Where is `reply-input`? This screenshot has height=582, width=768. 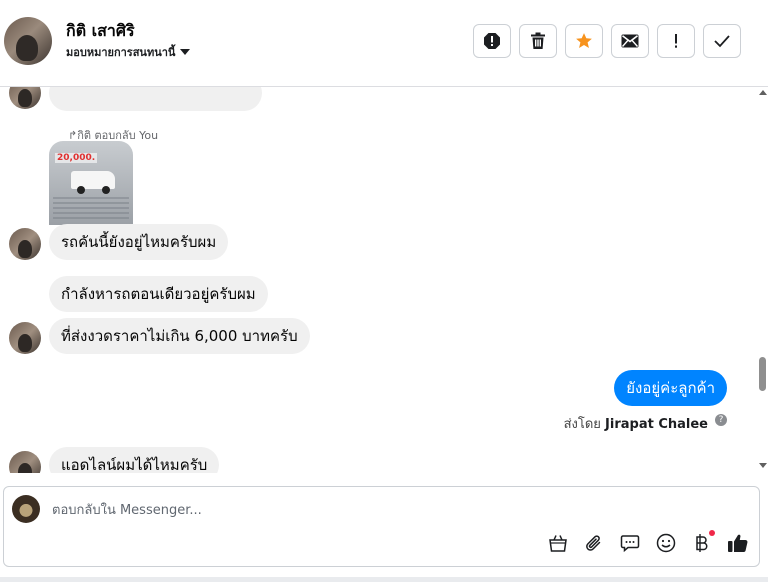 reply-input is located at coordinates (332, 510).